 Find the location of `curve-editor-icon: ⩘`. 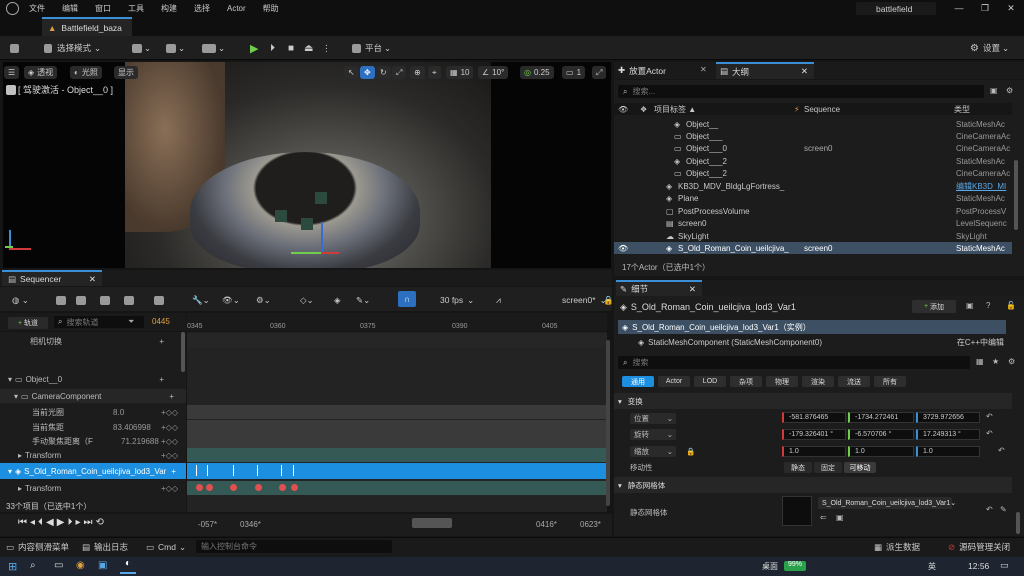

curve-editor-icon: ⩘ is located at coordinates (498, 300).